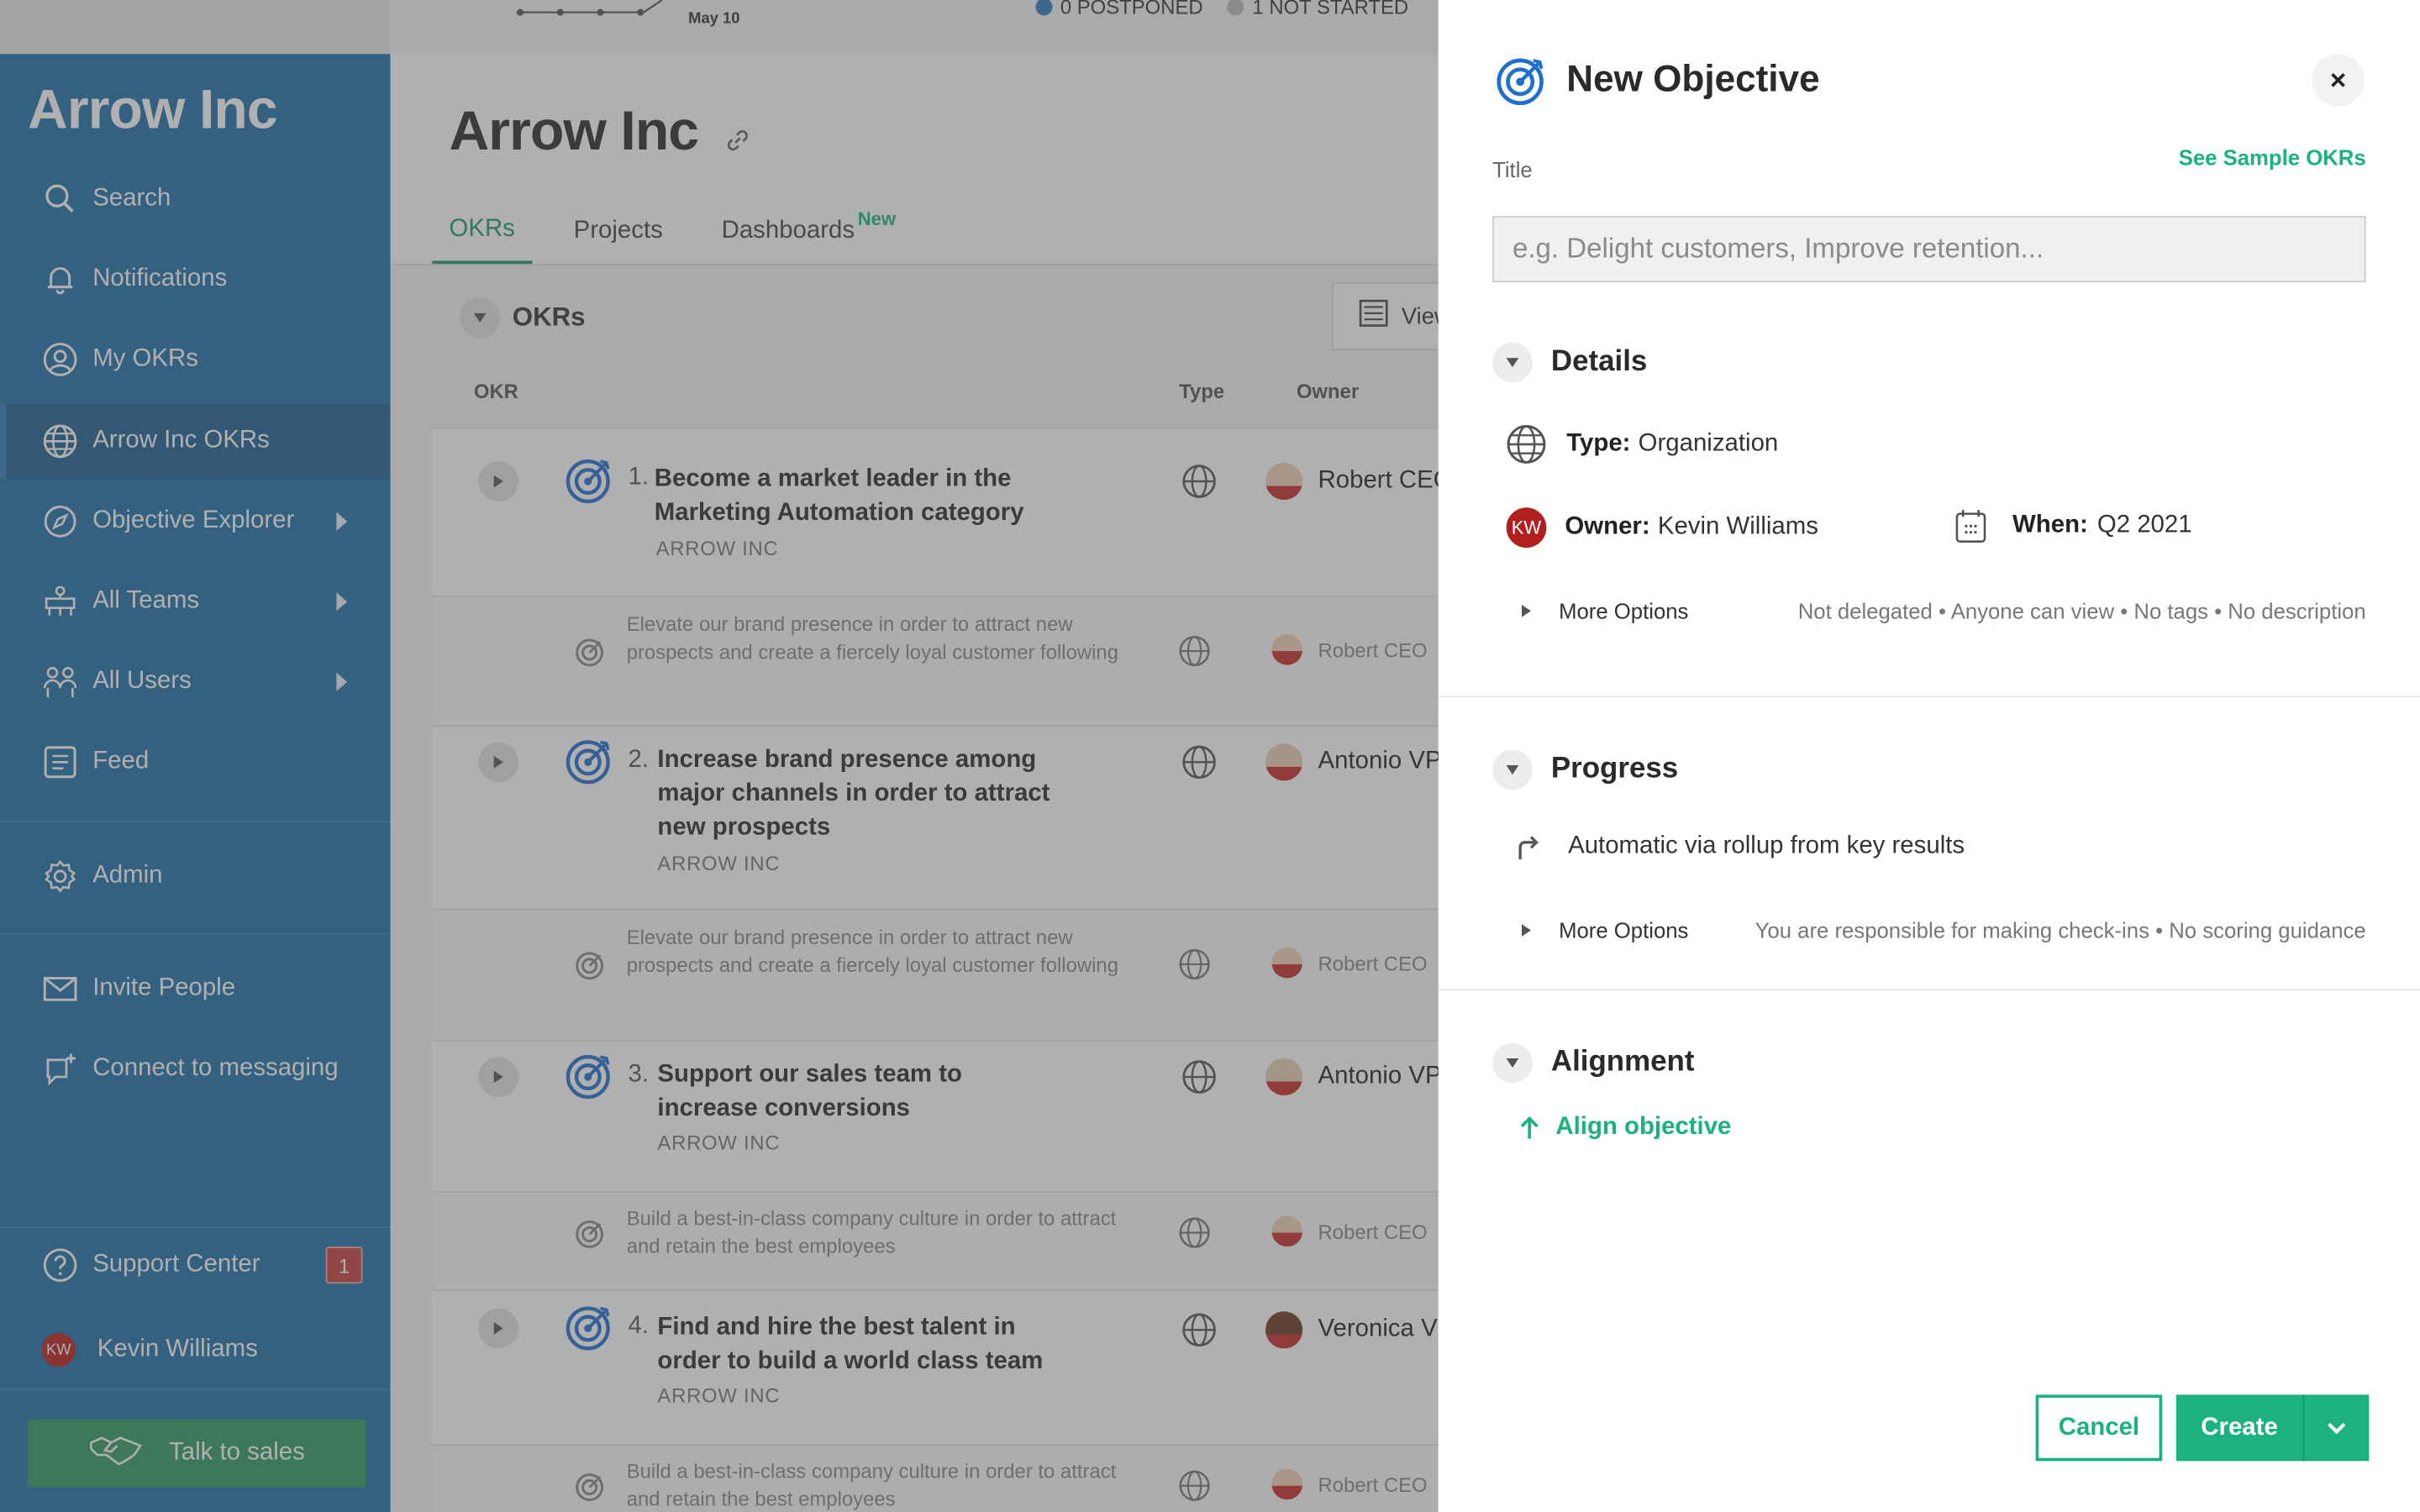 Image resolution: width=2420 pixels, height=1512 pixels. I want to click on type-field: Type: Organization, so click(1642, 444).